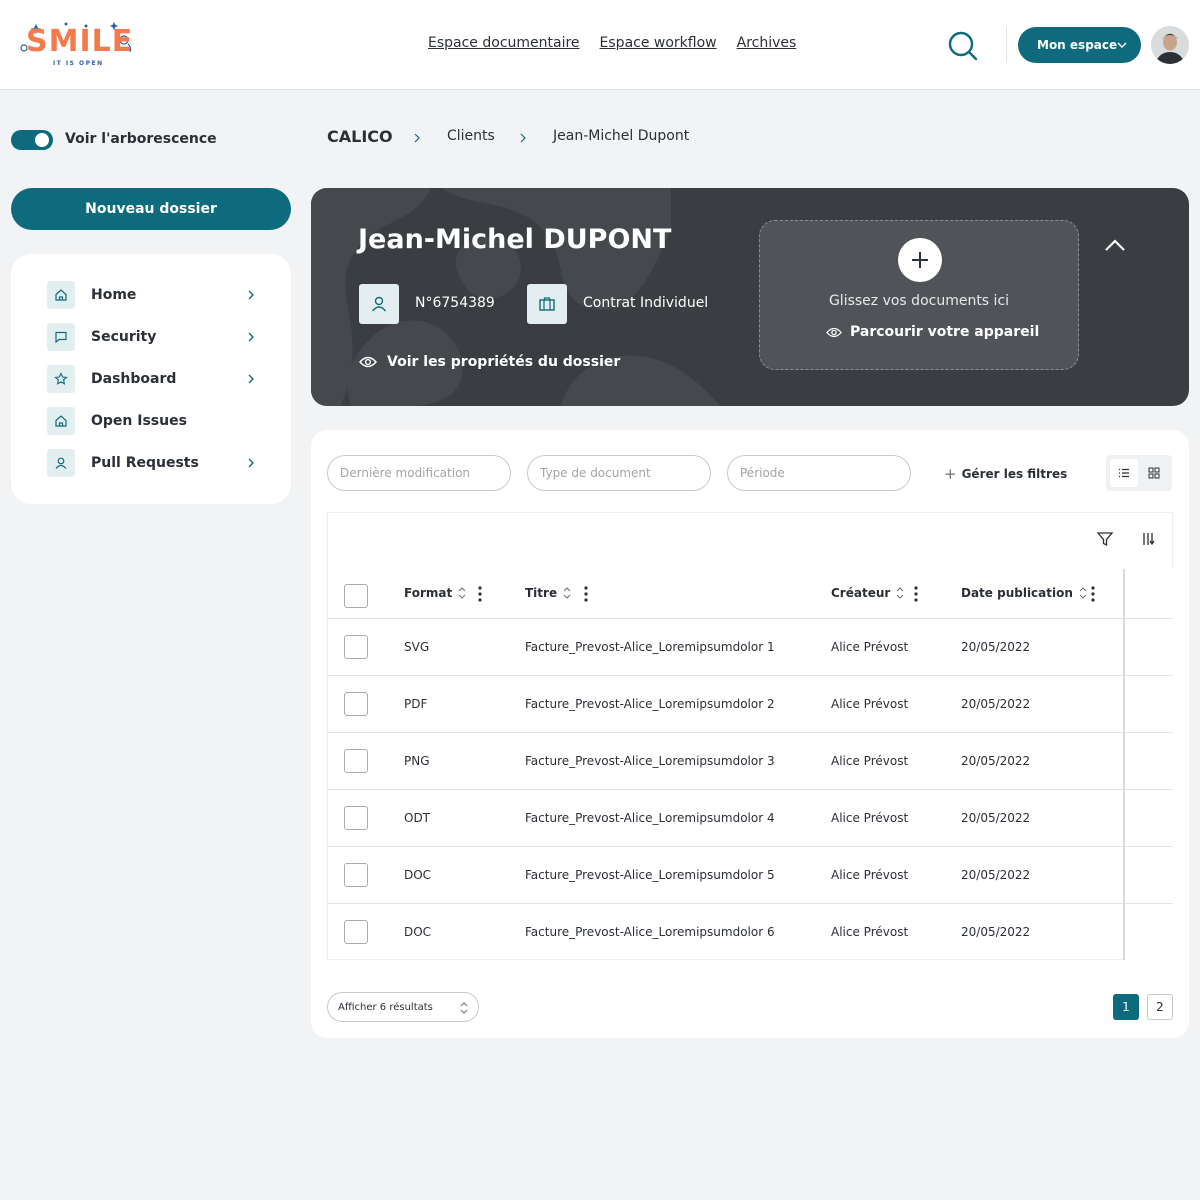 Image resolution: width=1200 pixels, height=1200 pixels. Describe the element at coordinates (919, 301) in the screenshot. I see `dropzone-text: Glissez vos documents ici` at that location.